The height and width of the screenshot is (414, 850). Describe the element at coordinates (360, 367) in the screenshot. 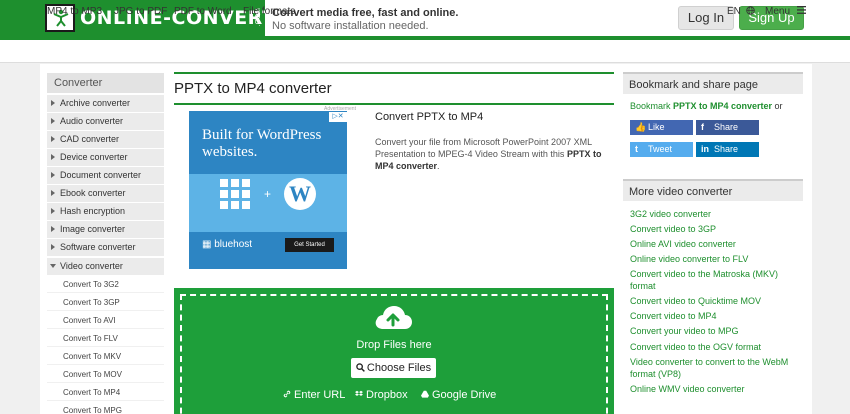

I see `search-icon` at that location.